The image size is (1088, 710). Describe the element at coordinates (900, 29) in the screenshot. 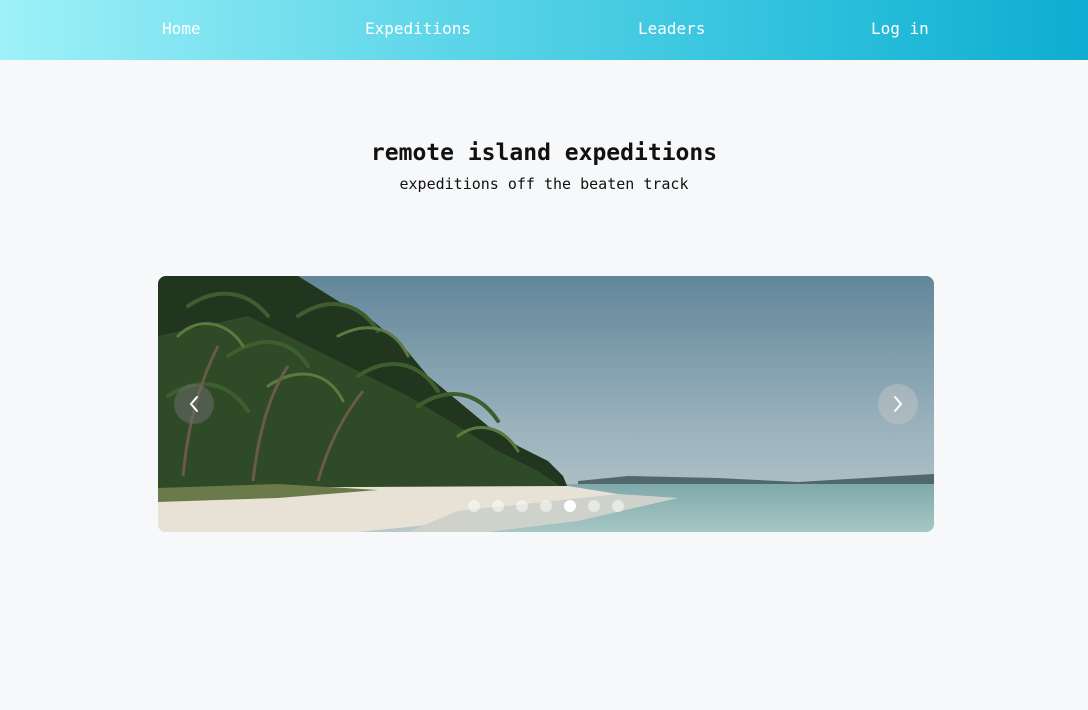

I see `nav-link-login: Log in` at that location.